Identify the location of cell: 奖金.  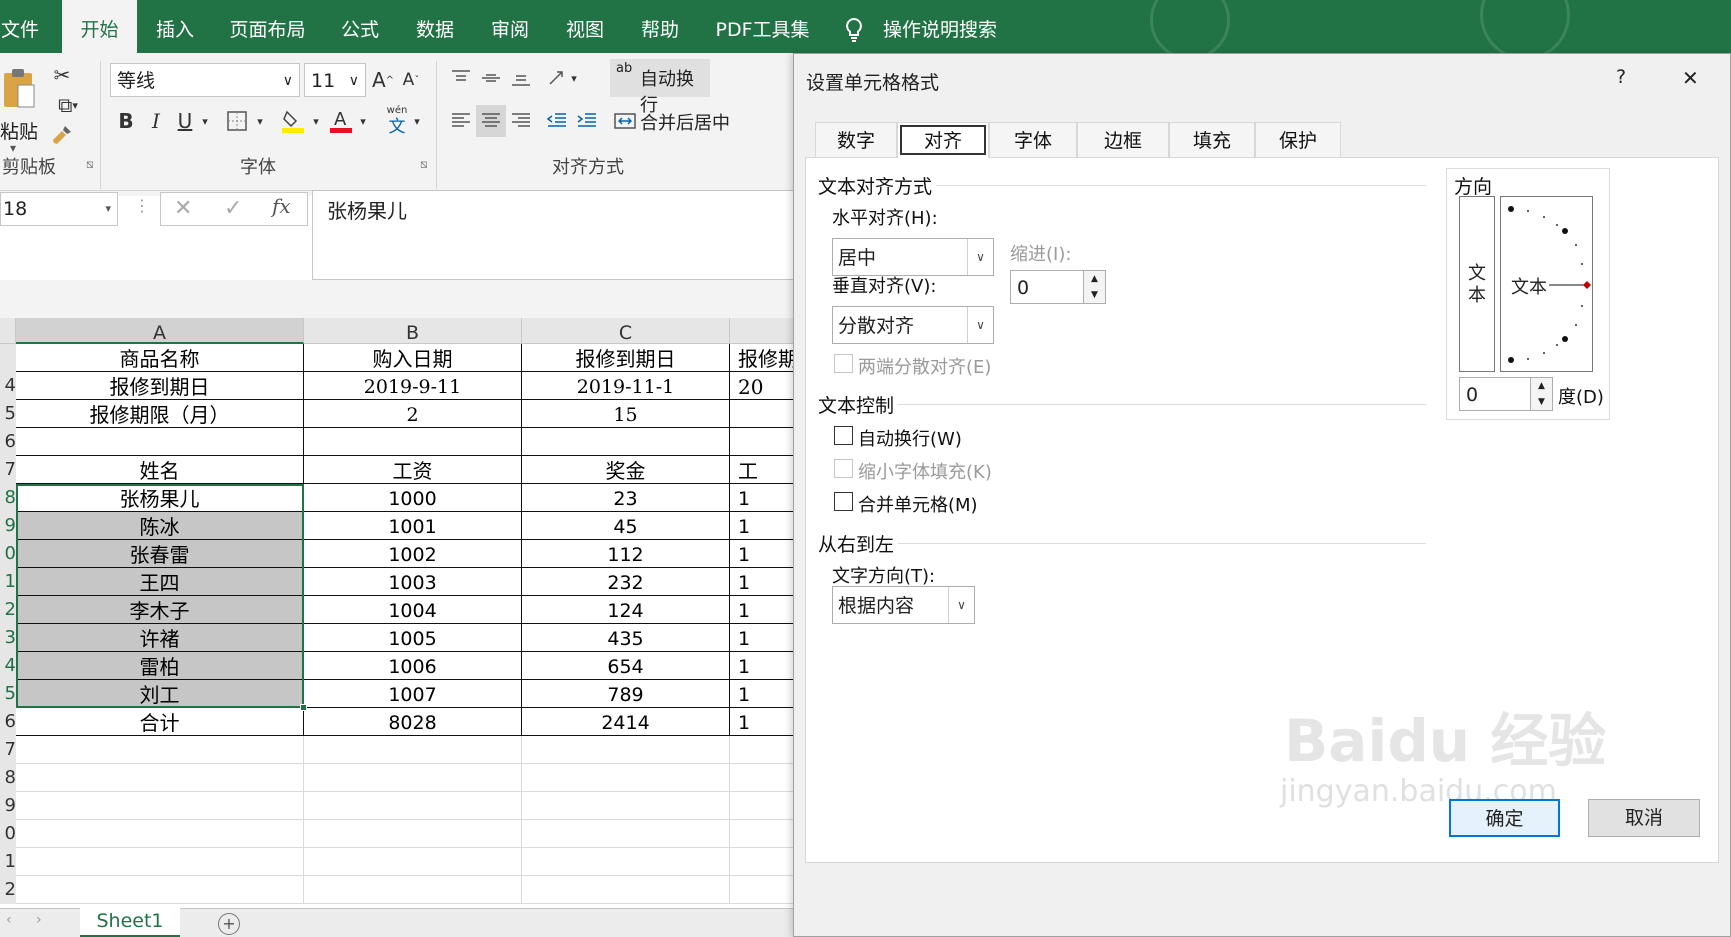
(626, 470).